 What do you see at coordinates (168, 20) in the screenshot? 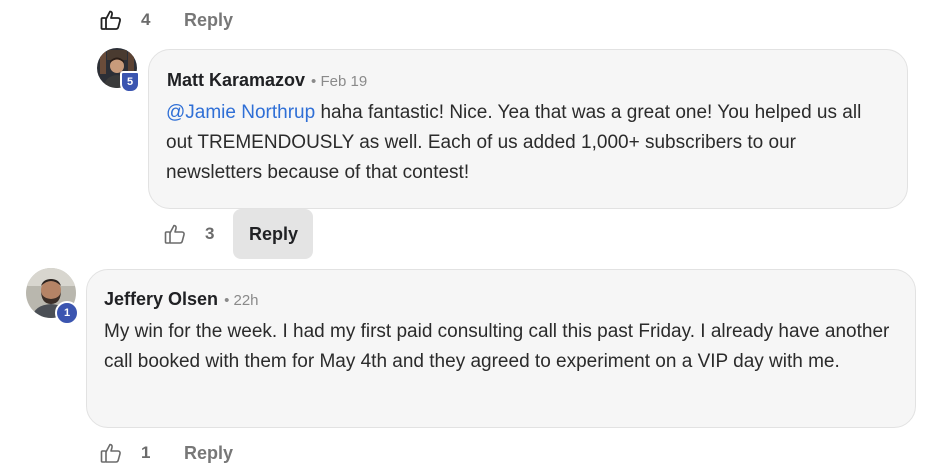
I see `top-action-row: 4 Reply` at bounding box center [168, 20].